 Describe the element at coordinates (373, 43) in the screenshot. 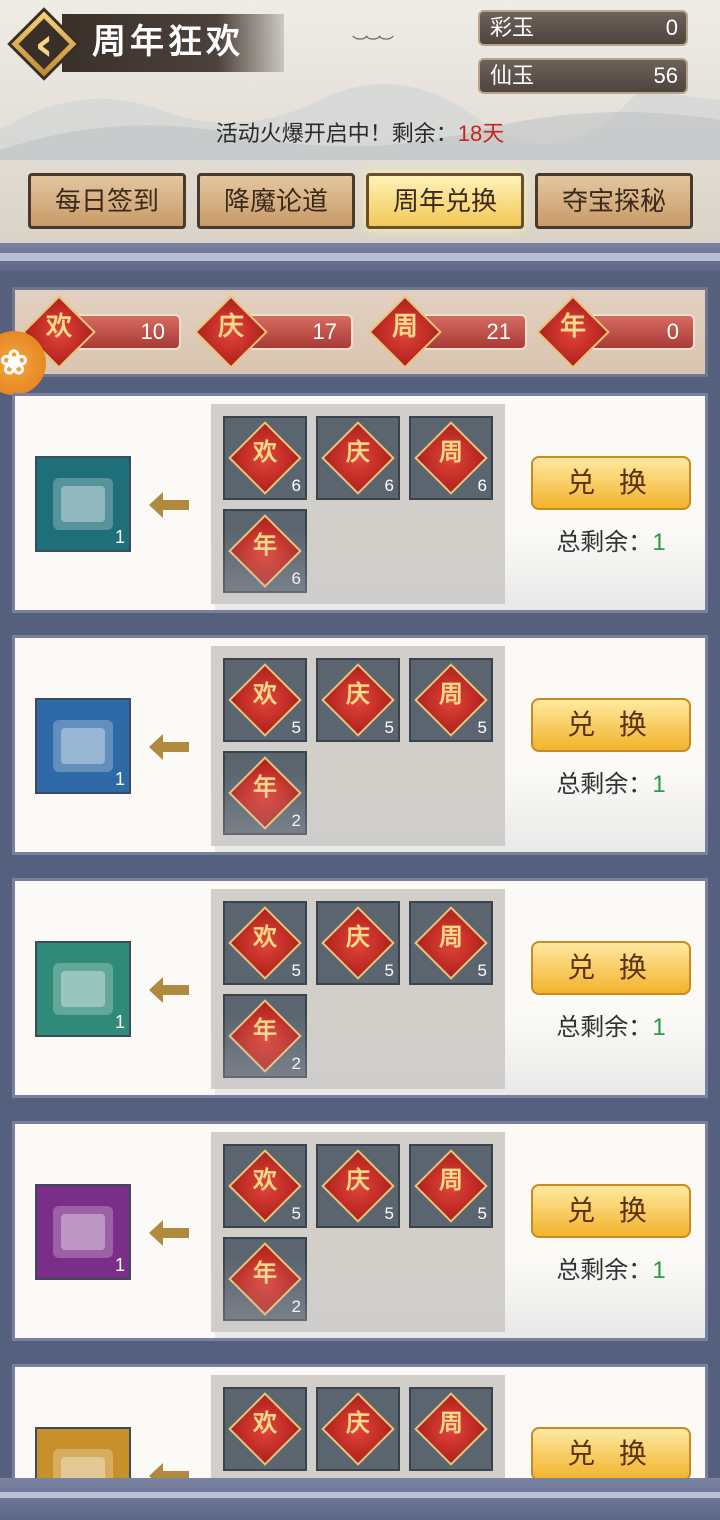

I see `birds-icon: ︶ ︶ ︶` at that location.